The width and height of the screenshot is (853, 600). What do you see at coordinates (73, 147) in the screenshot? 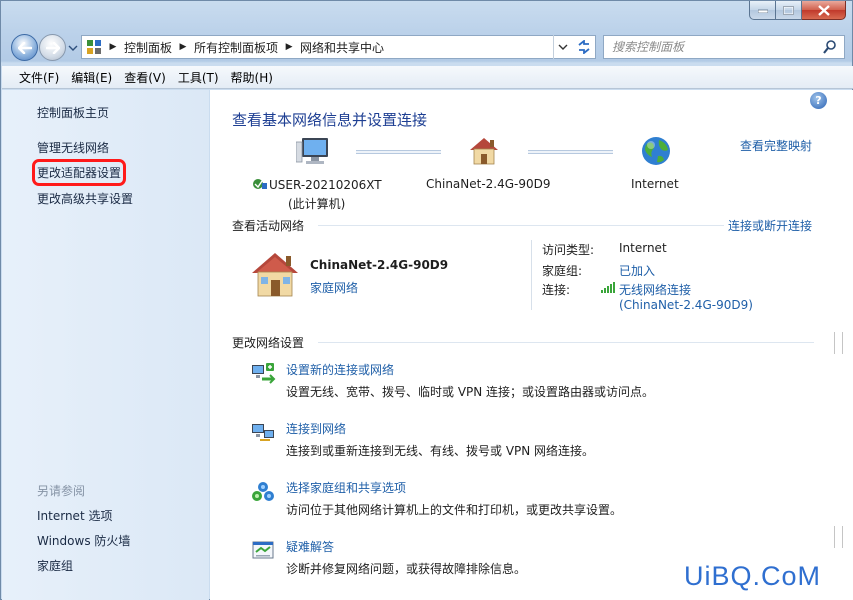
I see `sidebar-item-manage-wireless: 管理无线网络` at bounding box center [73, 147].